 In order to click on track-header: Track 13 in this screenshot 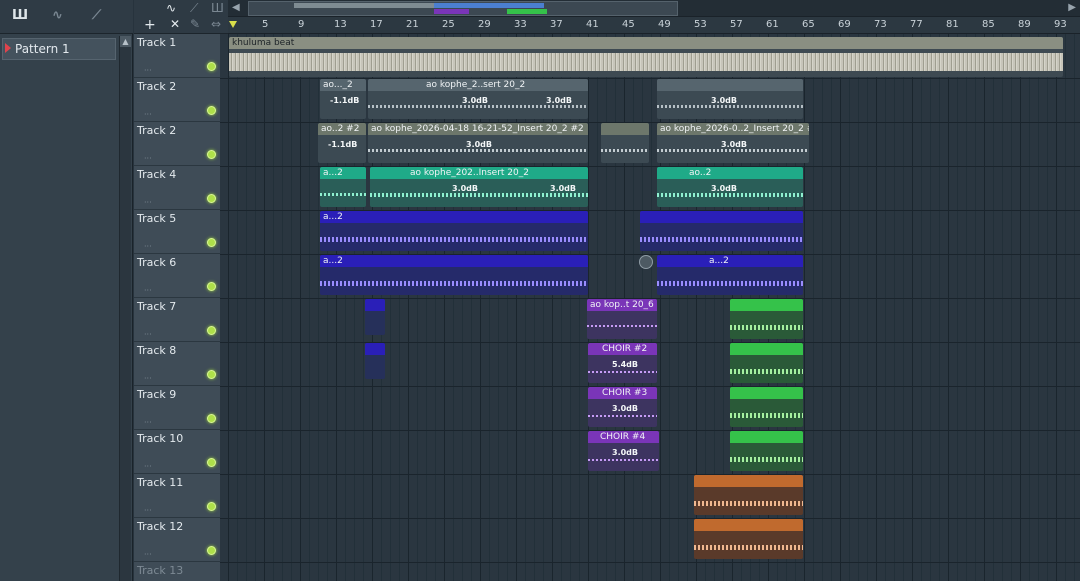, I will do `click(177, 571)`.